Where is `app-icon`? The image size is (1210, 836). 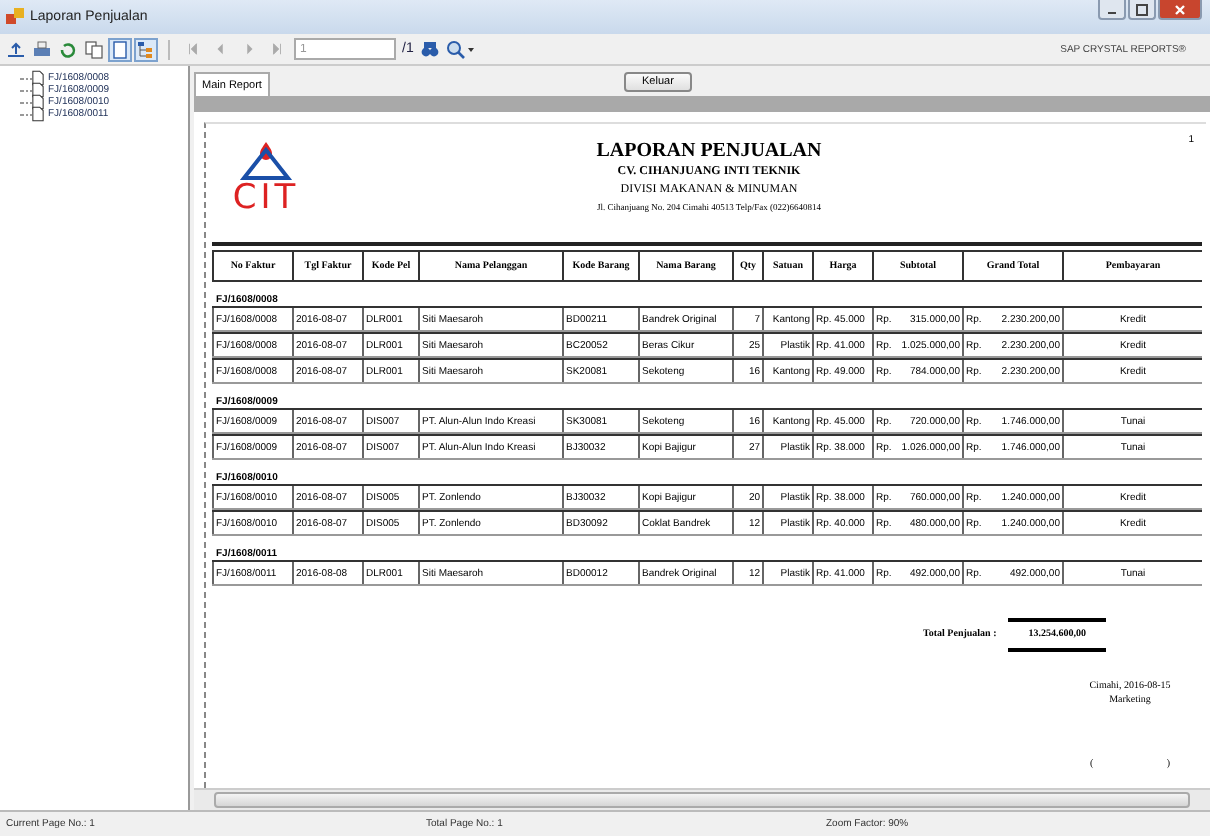
app-icon is located at coordinates (15, 17).